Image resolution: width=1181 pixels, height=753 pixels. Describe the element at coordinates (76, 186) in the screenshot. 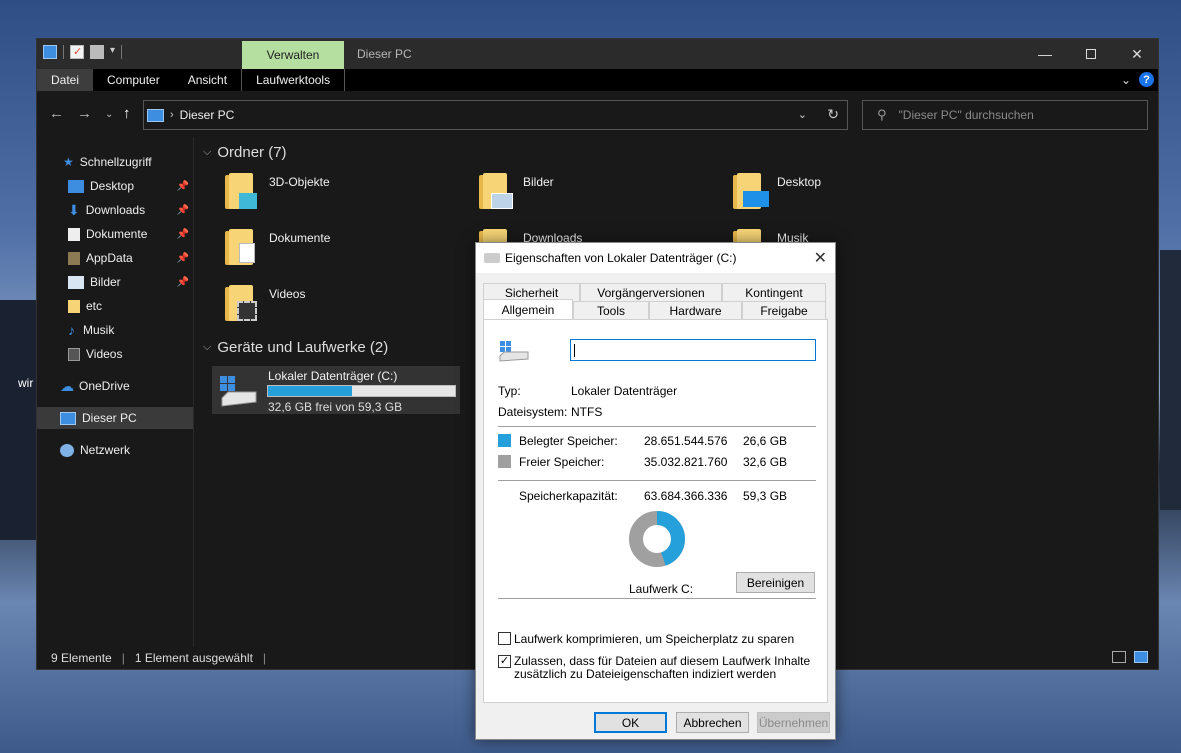

I see `desktop-icon` at that location.